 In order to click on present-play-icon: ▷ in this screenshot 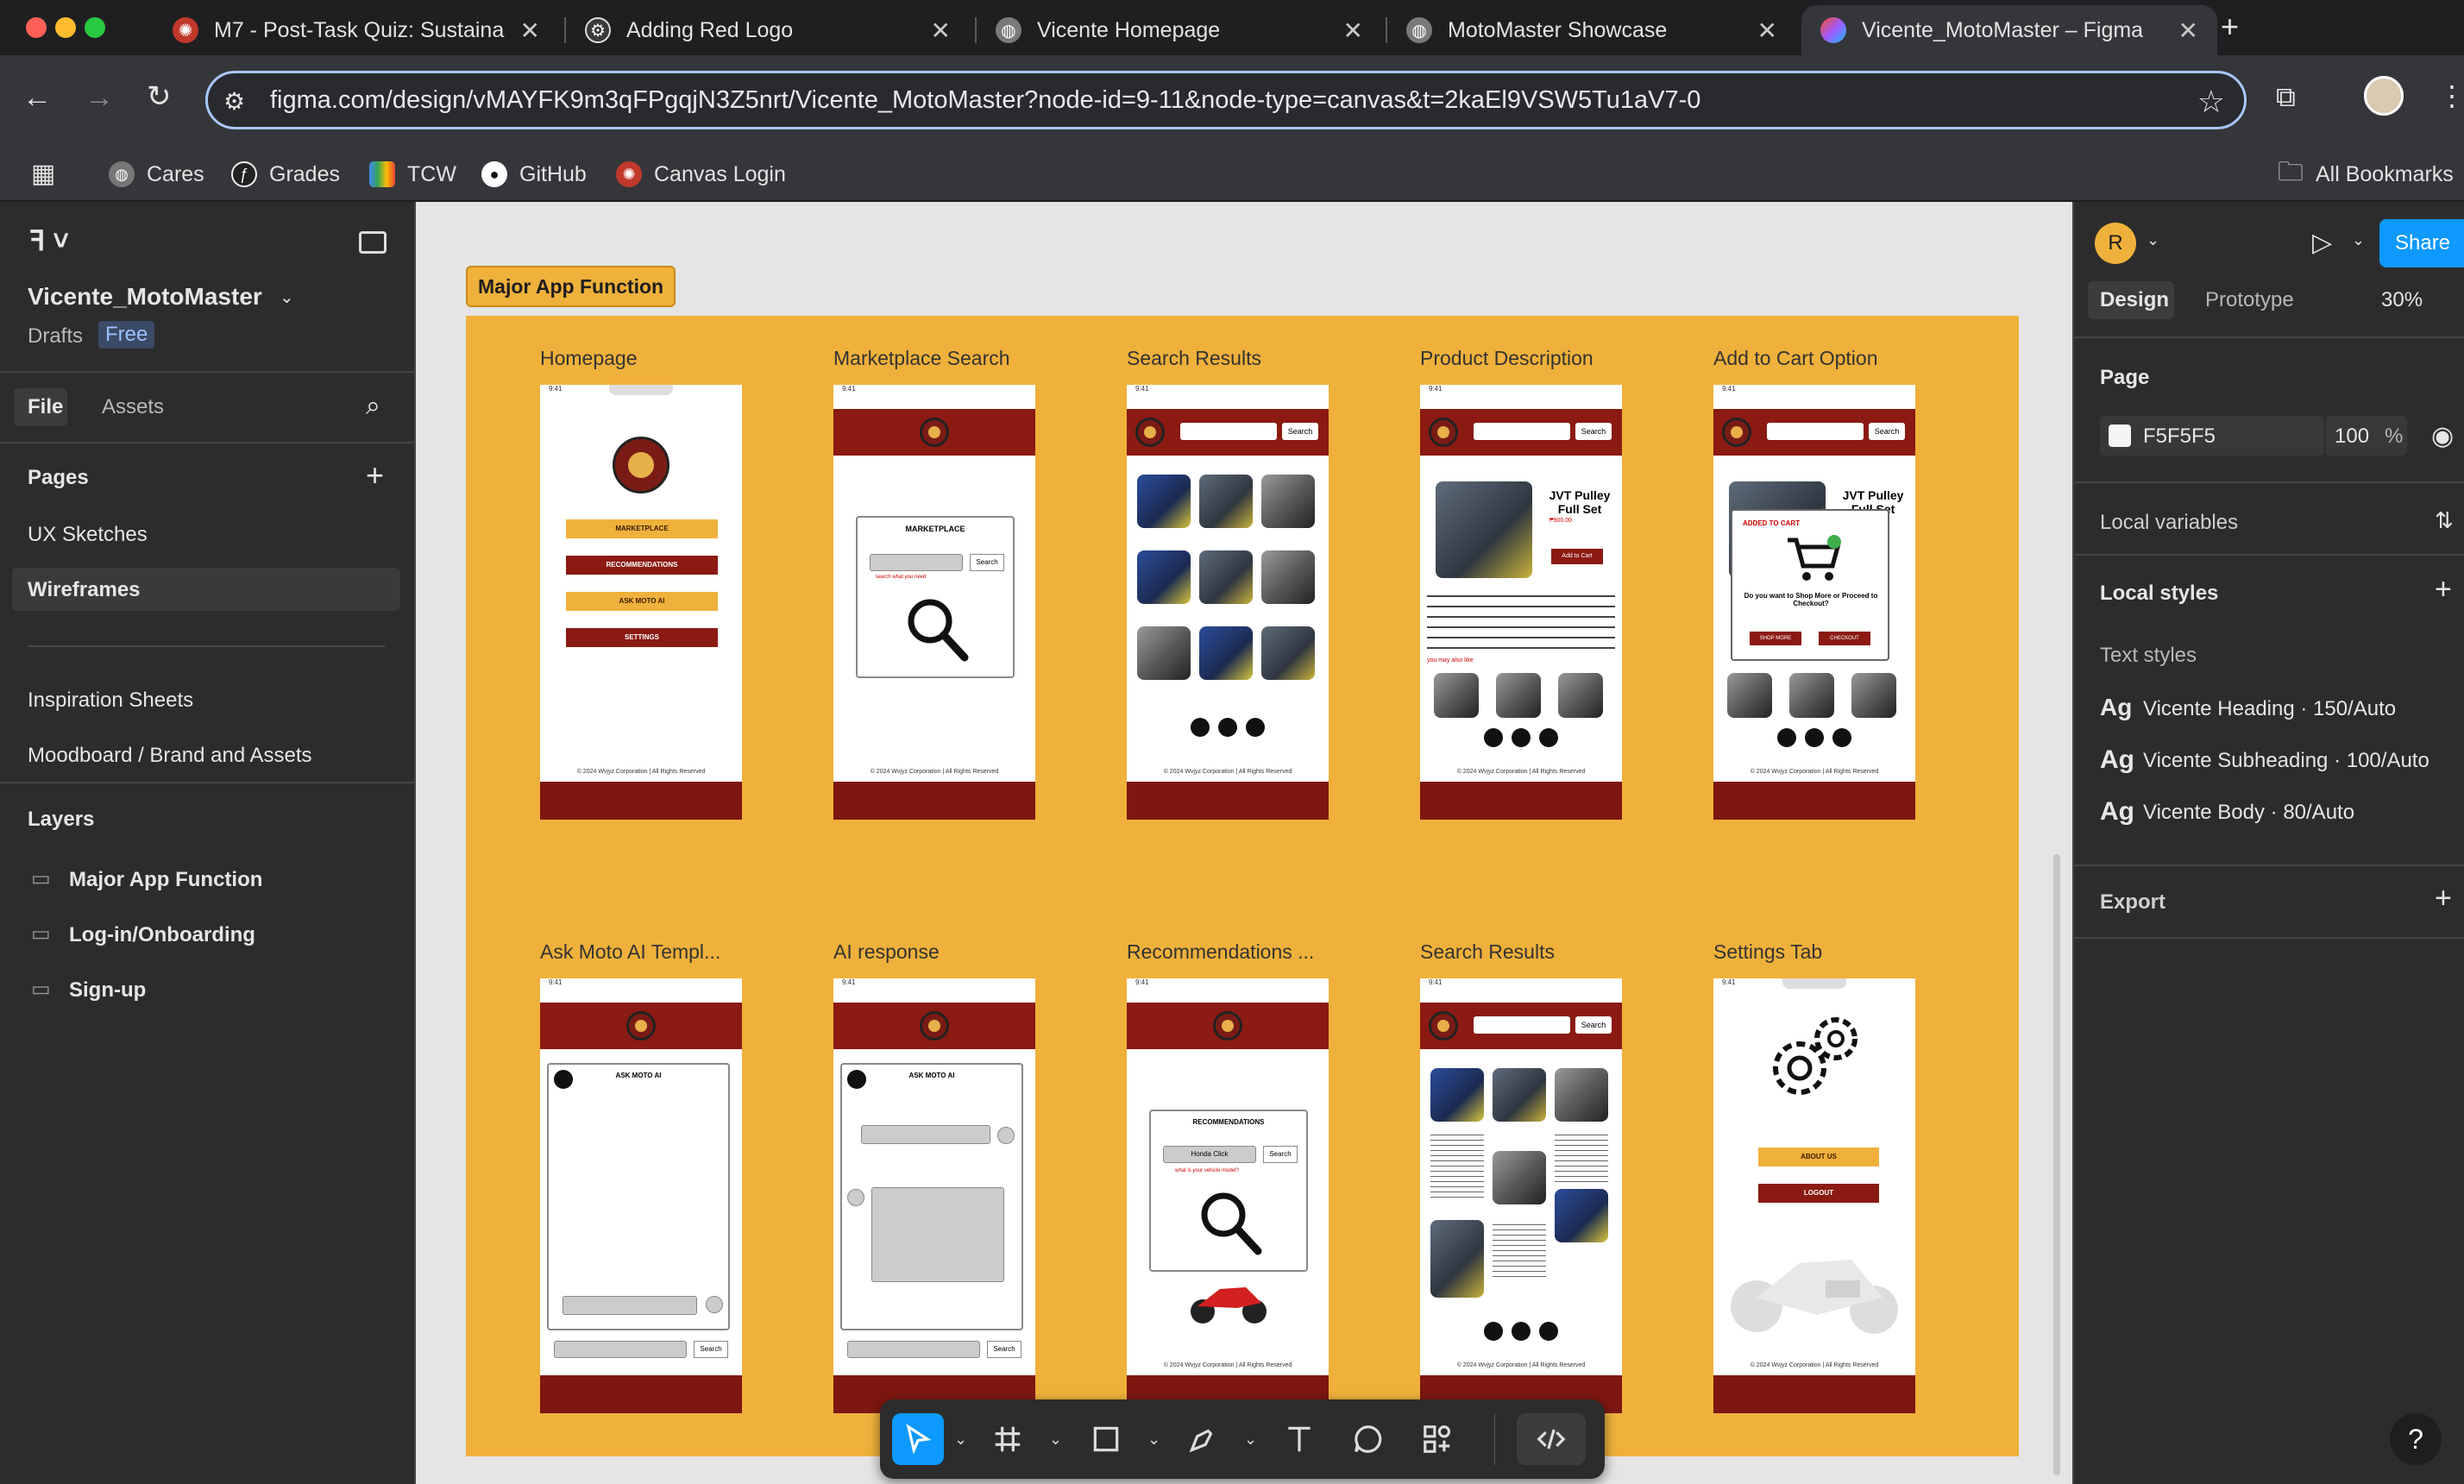, I will do `click(2322, 243)`.